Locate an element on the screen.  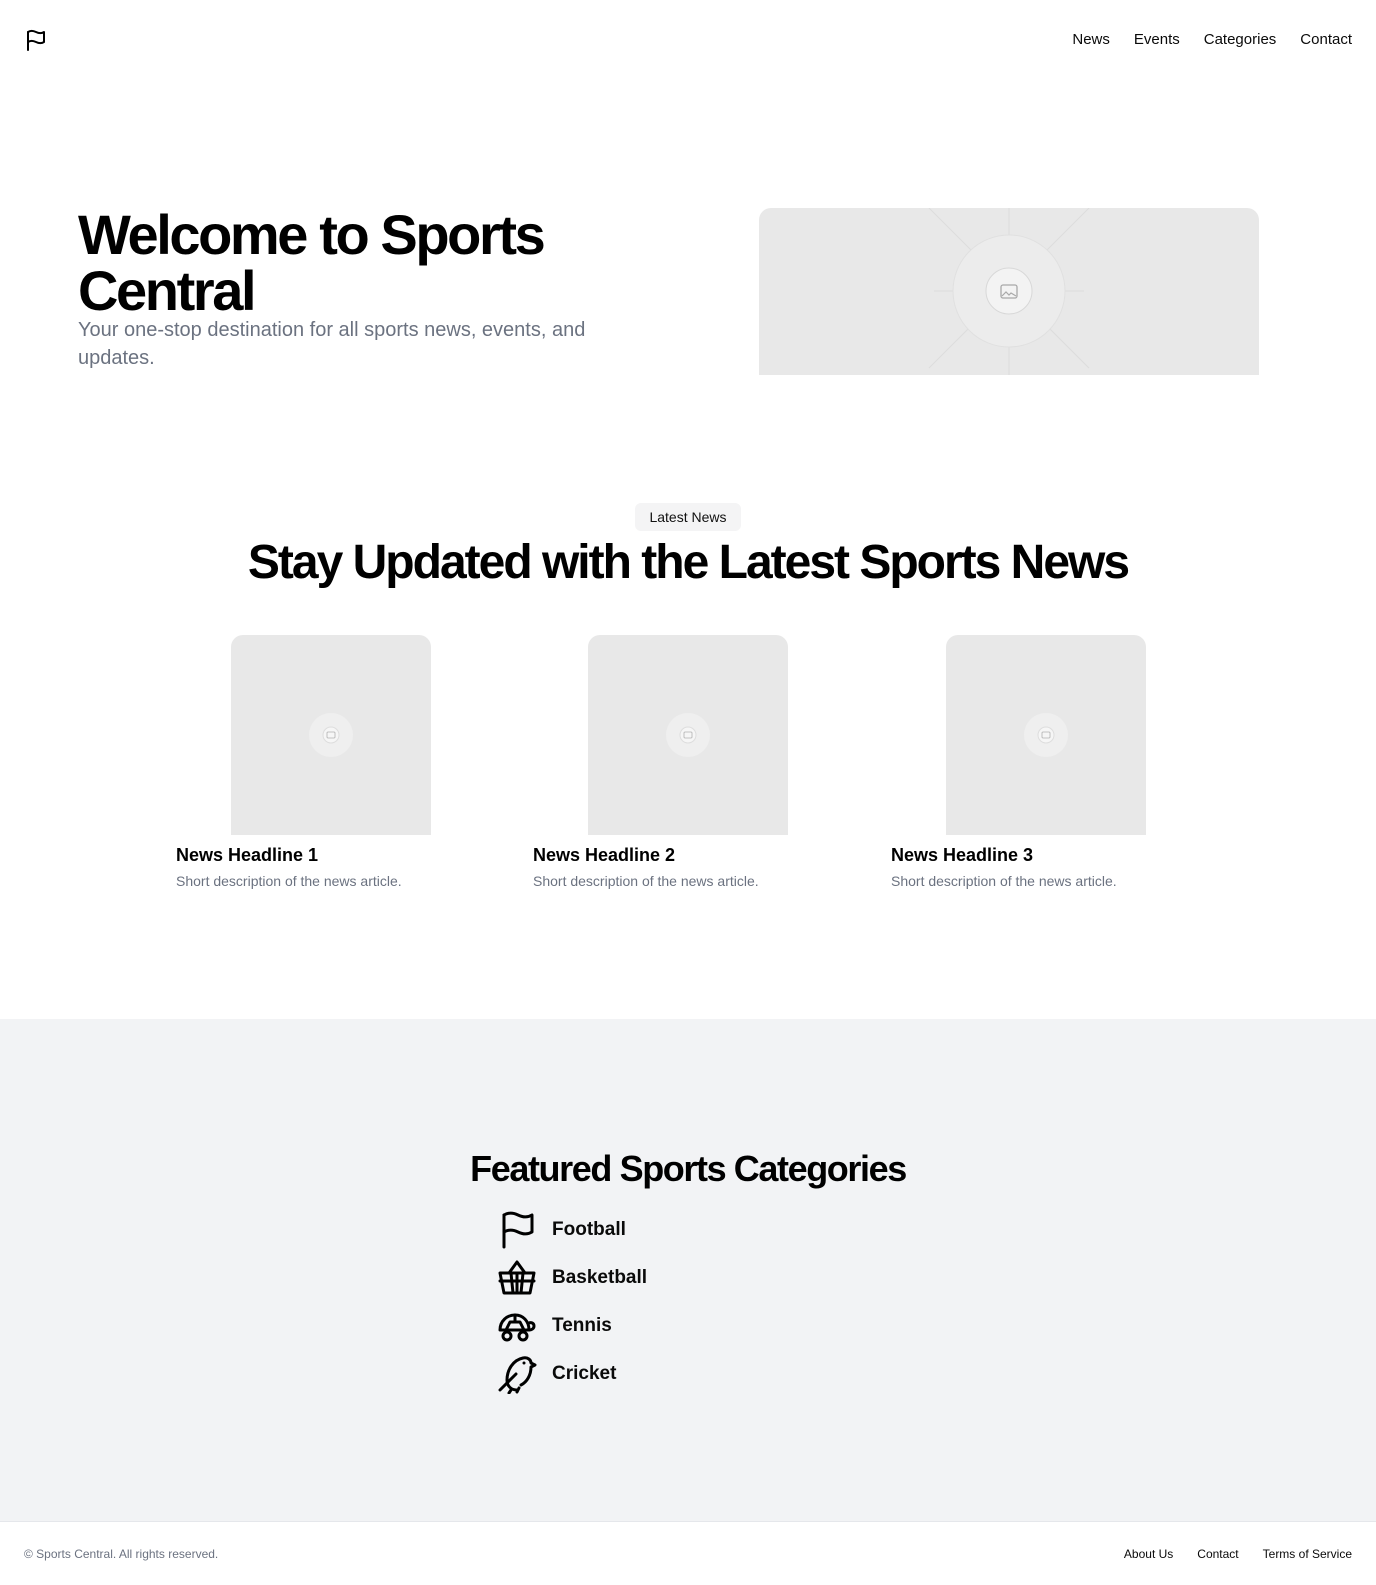
category-item-tennis: Tennis is located at coordinates (554, 1326).